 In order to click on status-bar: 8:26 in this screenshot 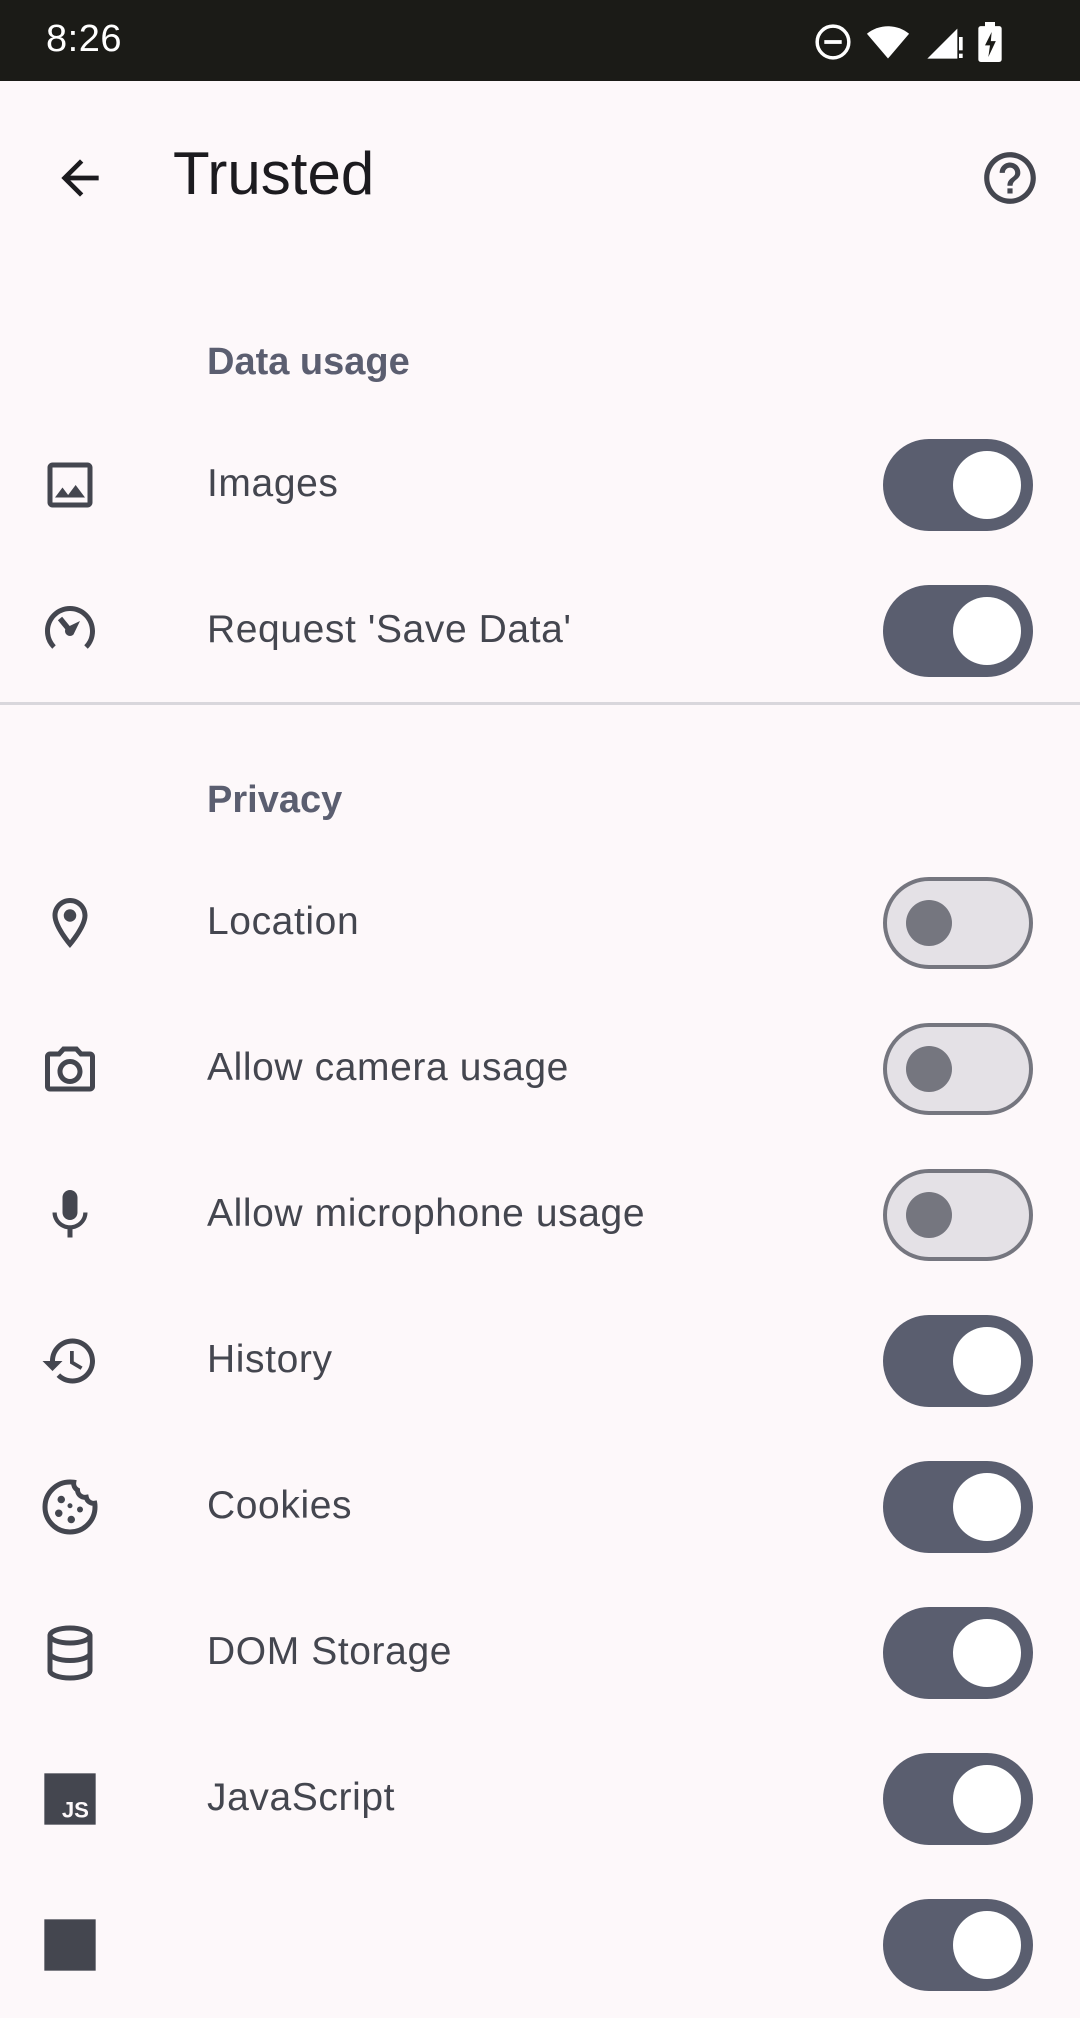, I will do `click(540, 40)`.